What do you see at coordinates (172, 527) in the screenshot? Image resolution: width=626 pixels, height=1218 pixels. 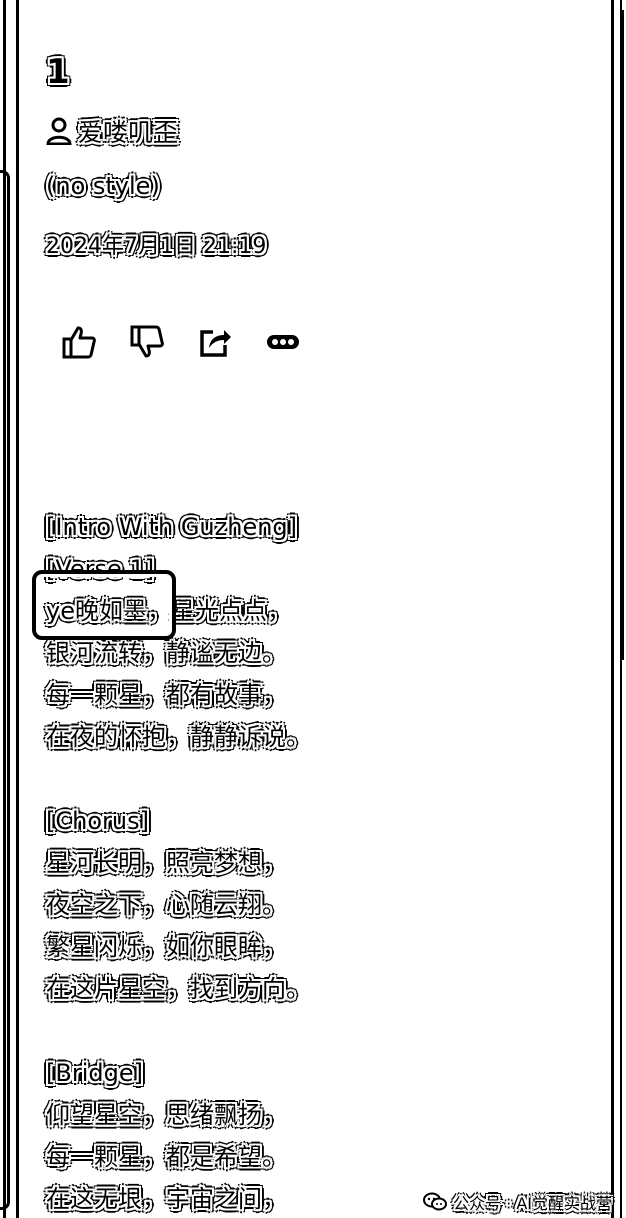 I see `lyric-section-intro: [Intro With Guzheng]` at bounding box center [172, 527].